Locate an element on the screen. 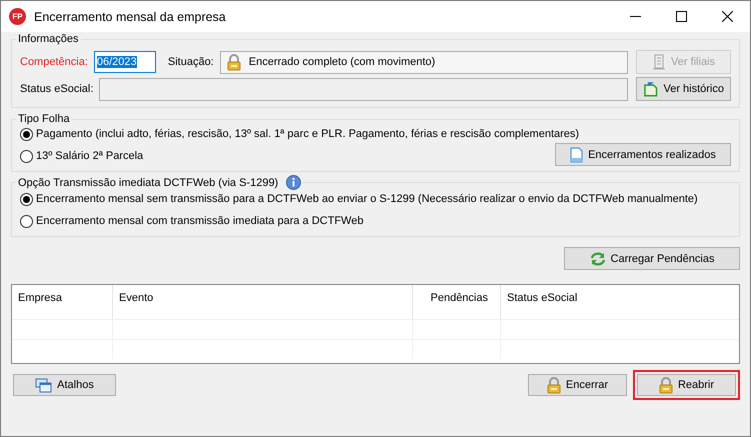  load-pending-button: Carregar Pendências is located at coordinates (652, 258).